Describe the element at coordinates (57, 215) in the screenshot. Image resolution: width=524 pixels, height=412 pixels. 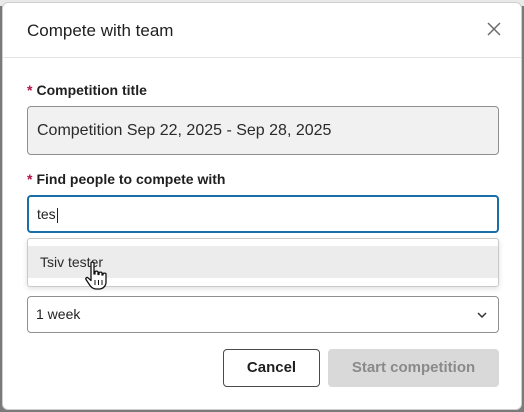
I see `text-caret` at that location.